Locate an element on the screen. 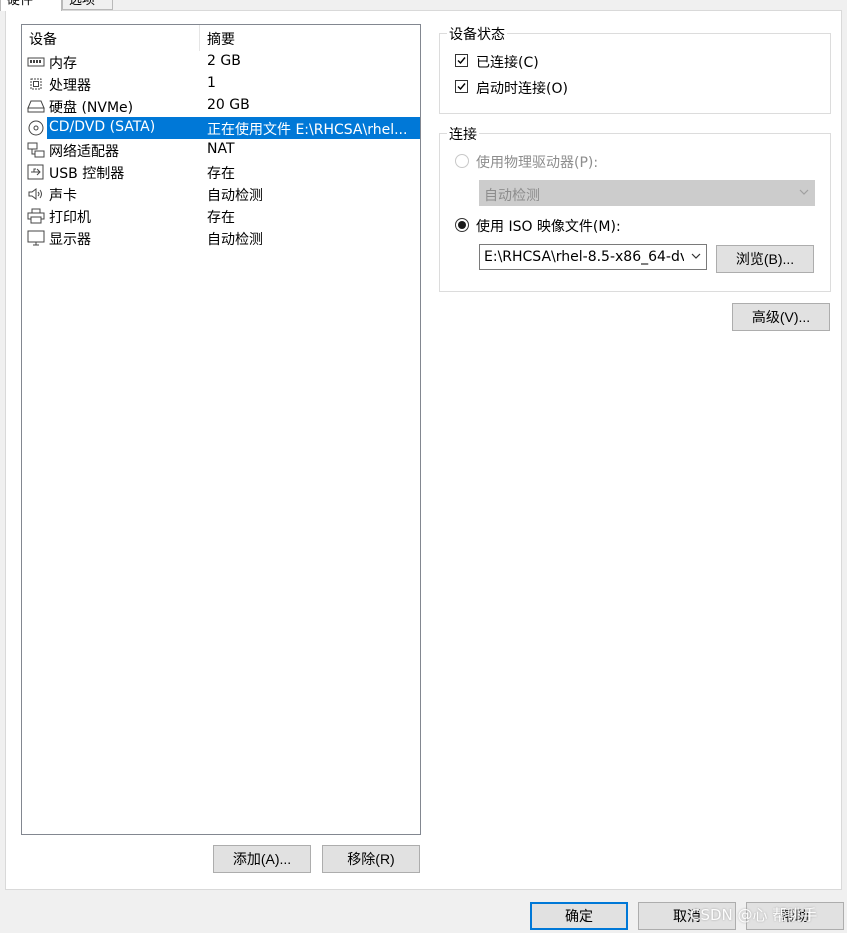  connect-at-power-on-checkbox is located at coordinates (461, 86).